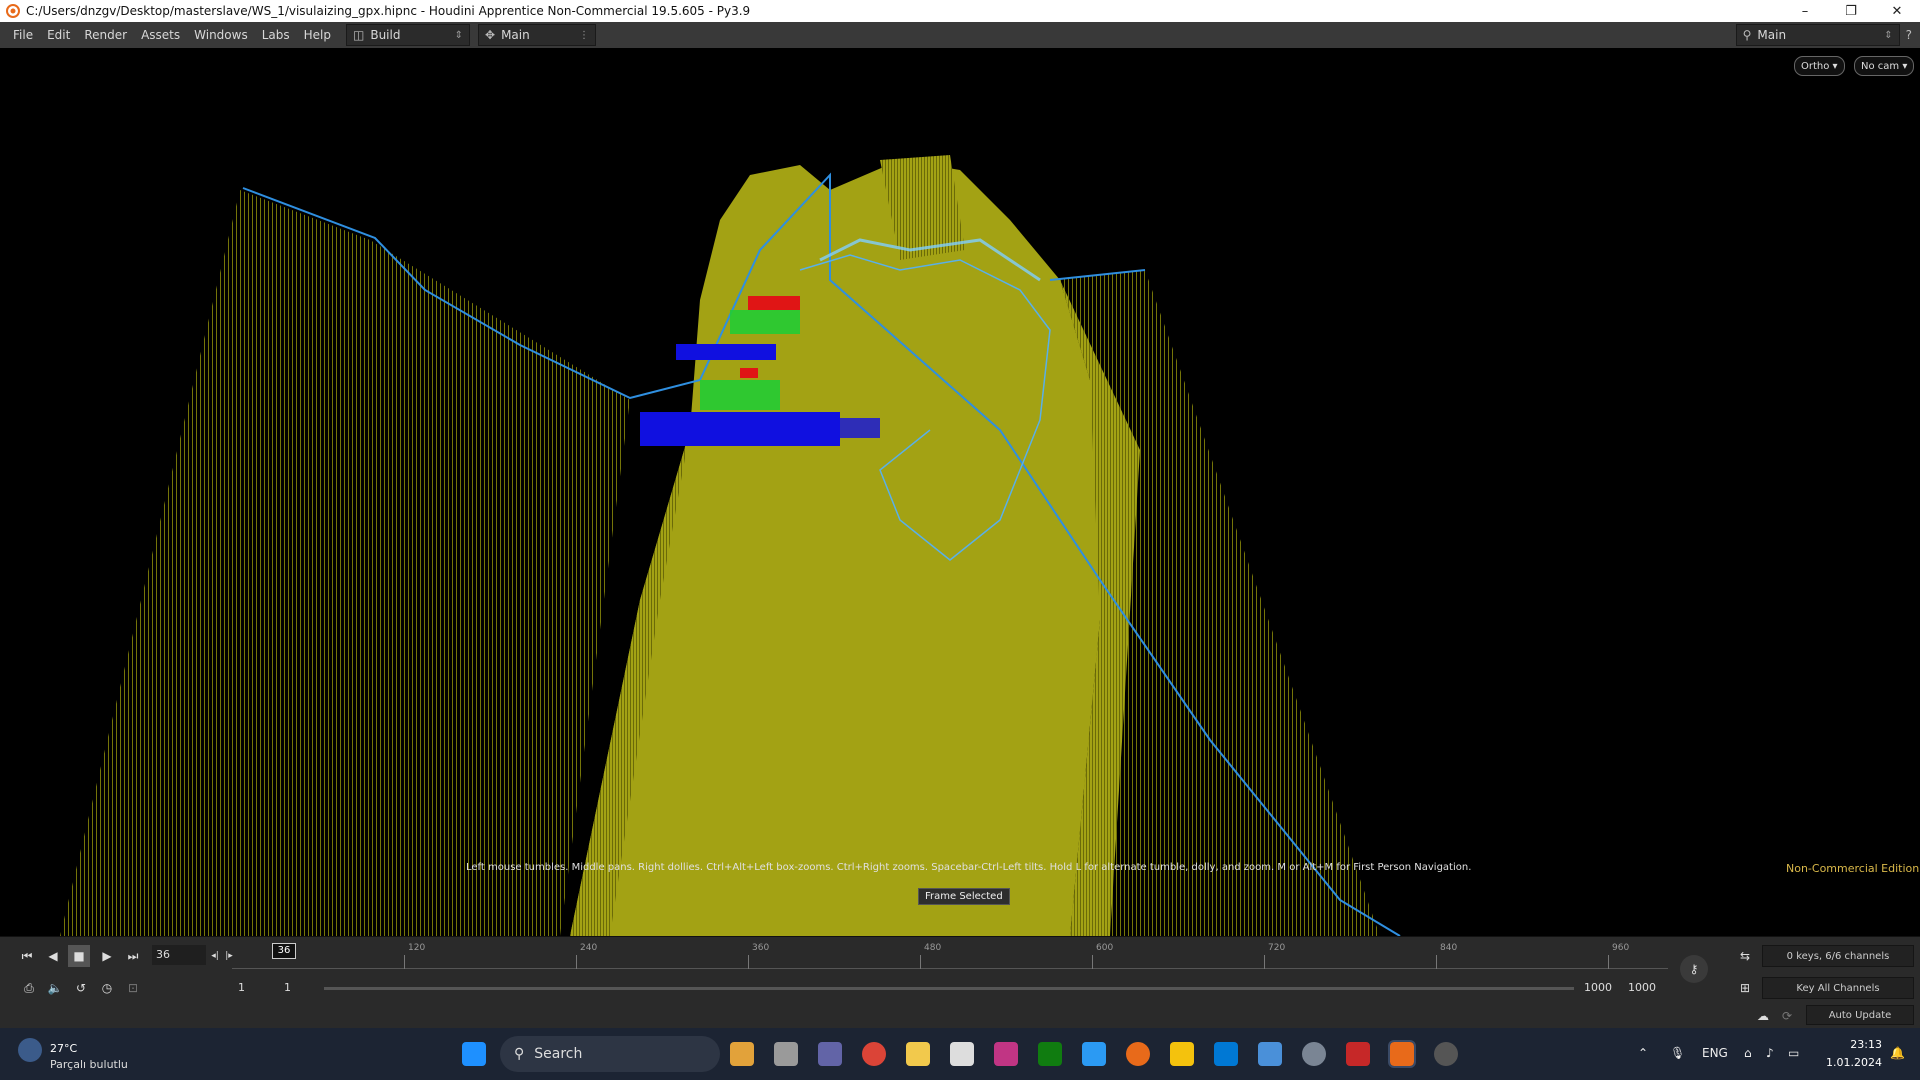 The image size is (1920, 1080). What do you see at coordinates (761, 948) in the screenshot?
I see `ruler-label: 360` at bounding box center [761, 948].